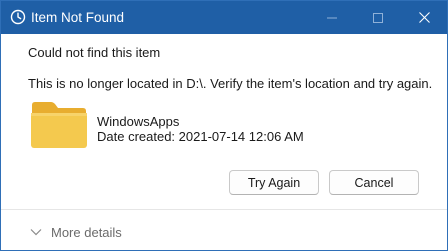 Image resolution: width=448 pixels, height=251 pixels. I want to click on title-bar: Item Not Found, so click(224, 17).